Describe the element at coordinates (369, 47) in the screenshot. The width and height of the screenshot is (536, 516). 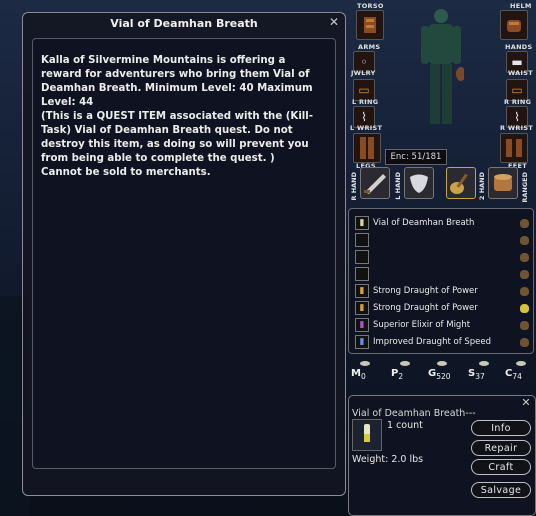
I see `slot-label-arms: ARMS` at that location.